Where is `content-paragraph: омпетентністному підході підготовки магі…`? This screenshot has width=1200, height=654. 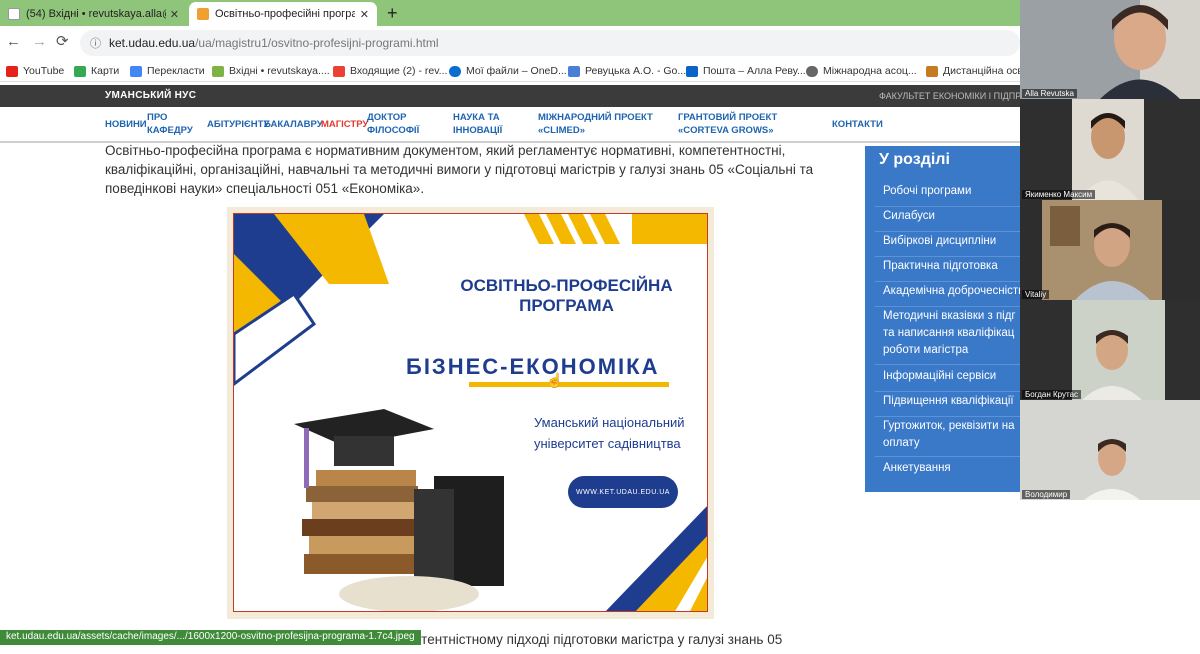
content-paragraph: омпетентністному підході підготовки магі… is located at coordinates (586, 639).